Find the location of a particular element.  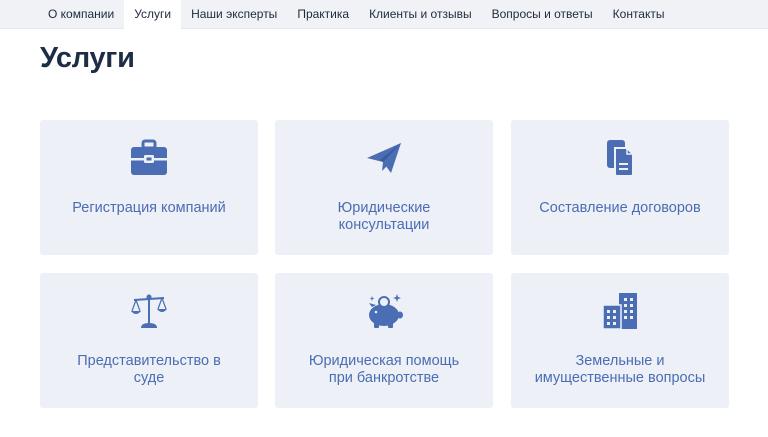

service-card-label: Юридические консультации is located at coordinates (384, 216).